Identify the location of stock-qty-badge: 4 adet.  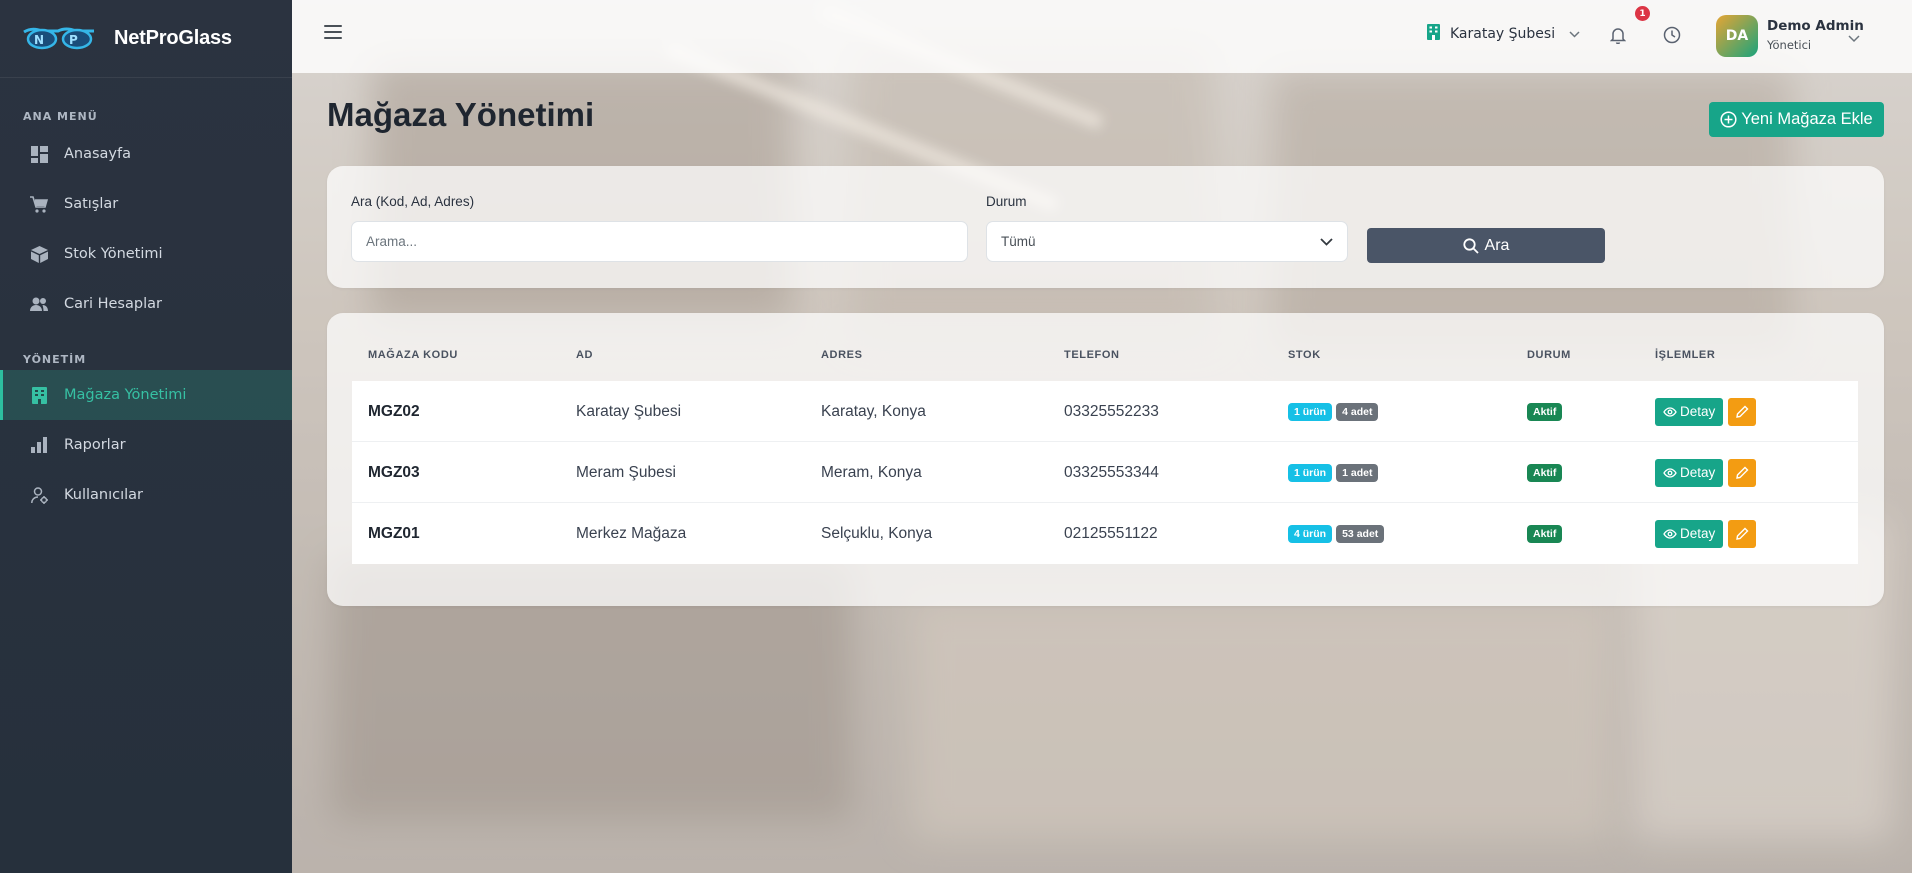
(1357, 411).